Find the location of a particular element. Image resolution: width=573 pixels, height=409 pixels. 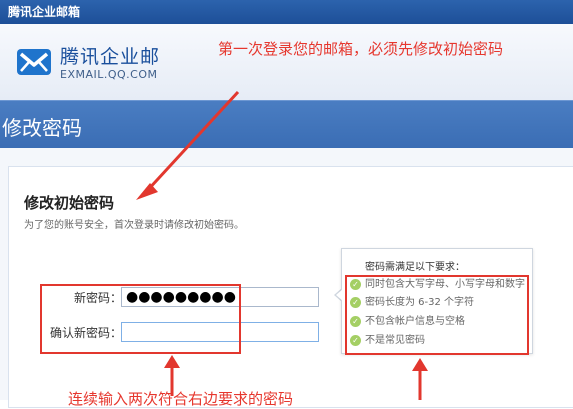

page-title: 修改密码 is located at coordinates (42, 128).